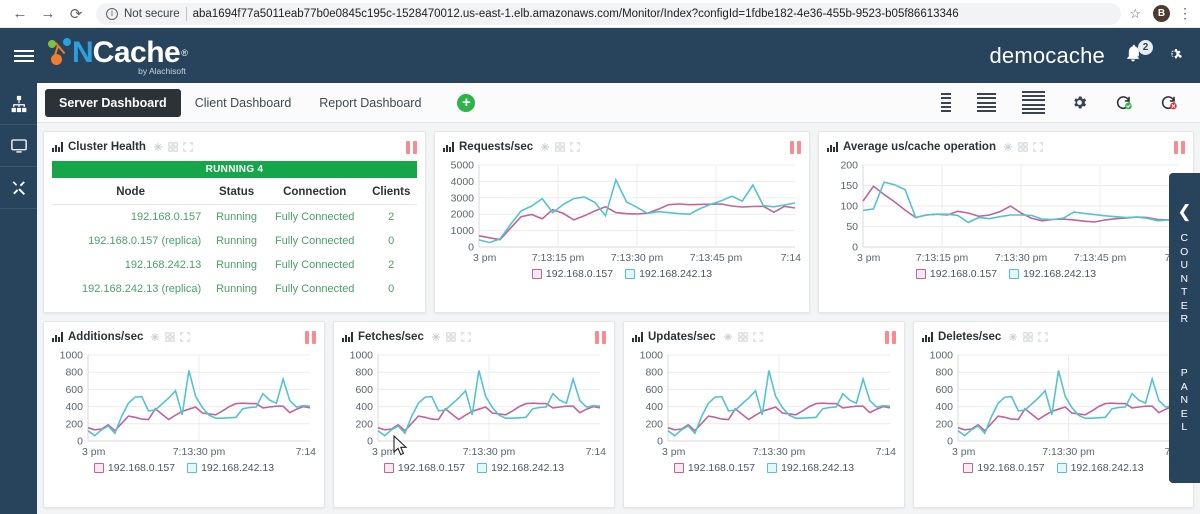 The image size is (1200, 514). What do you see at coordinates (234, 147) in the screenshot?
I see `panel-header: Cluster Health` at bounding box center [234, 147].